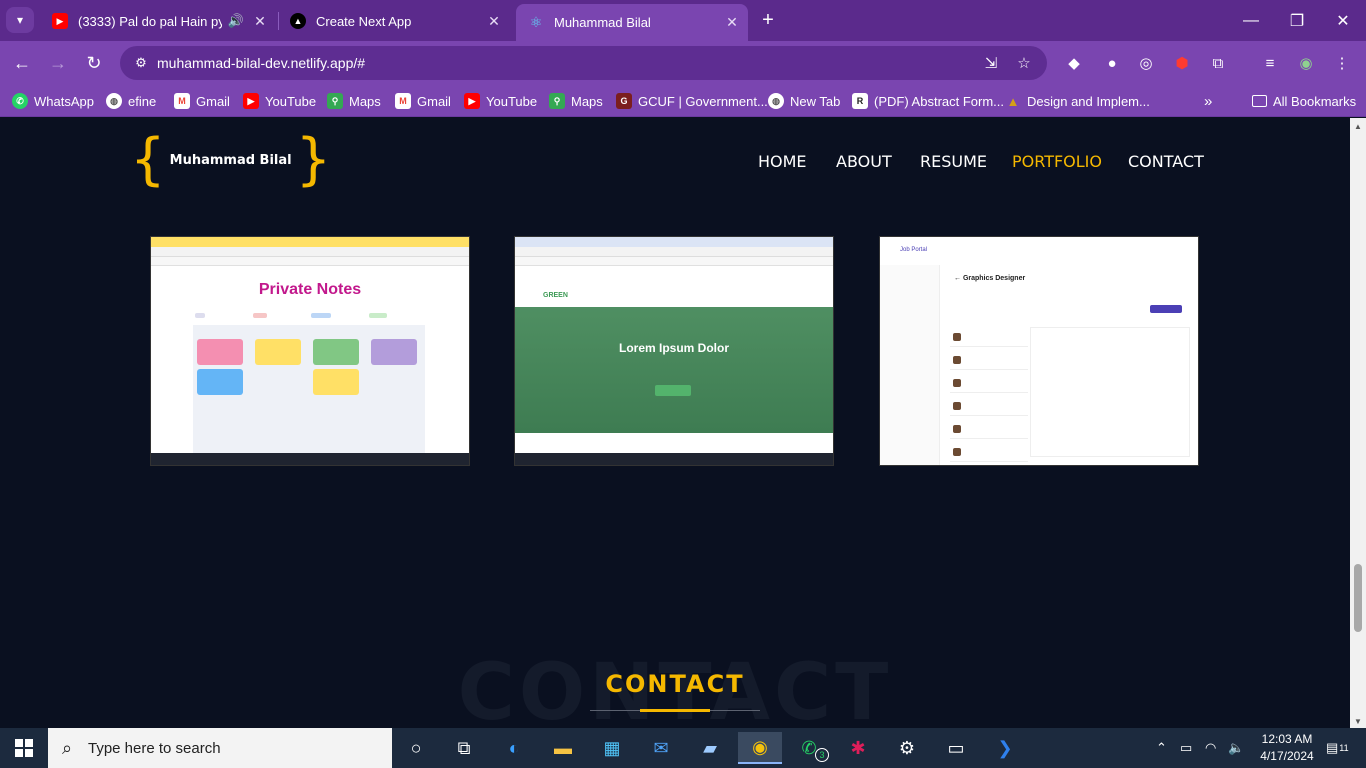 This screenshot has width=1366, height=768. Describe the element at coordinates (782, 161) in the screenshot. I see `nav-home: HOME` at that location.